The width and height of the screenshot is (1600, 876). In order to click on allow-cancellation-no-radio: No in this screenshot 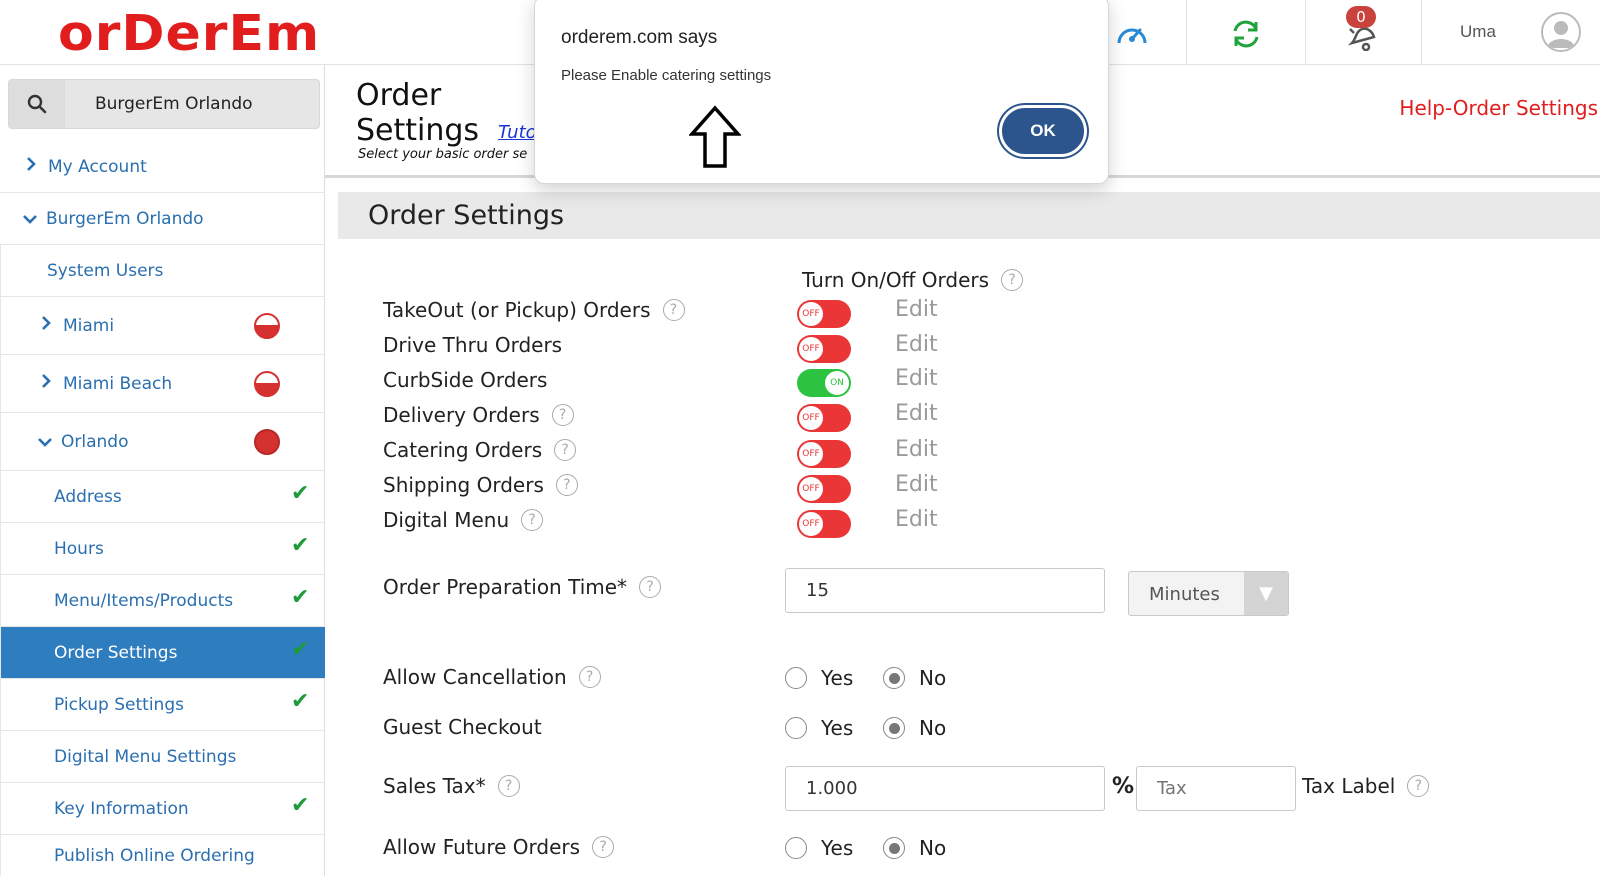, I will do `click(914, 678)`.